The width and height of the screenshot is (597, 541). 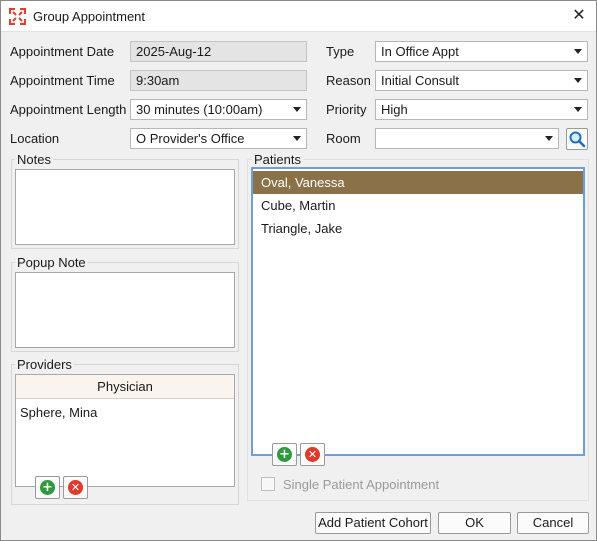 What do you see at coordinates (218, 80) in the screenshot?
I see `appointment-time-field: 9:30am` at bounding box center [218, 80].